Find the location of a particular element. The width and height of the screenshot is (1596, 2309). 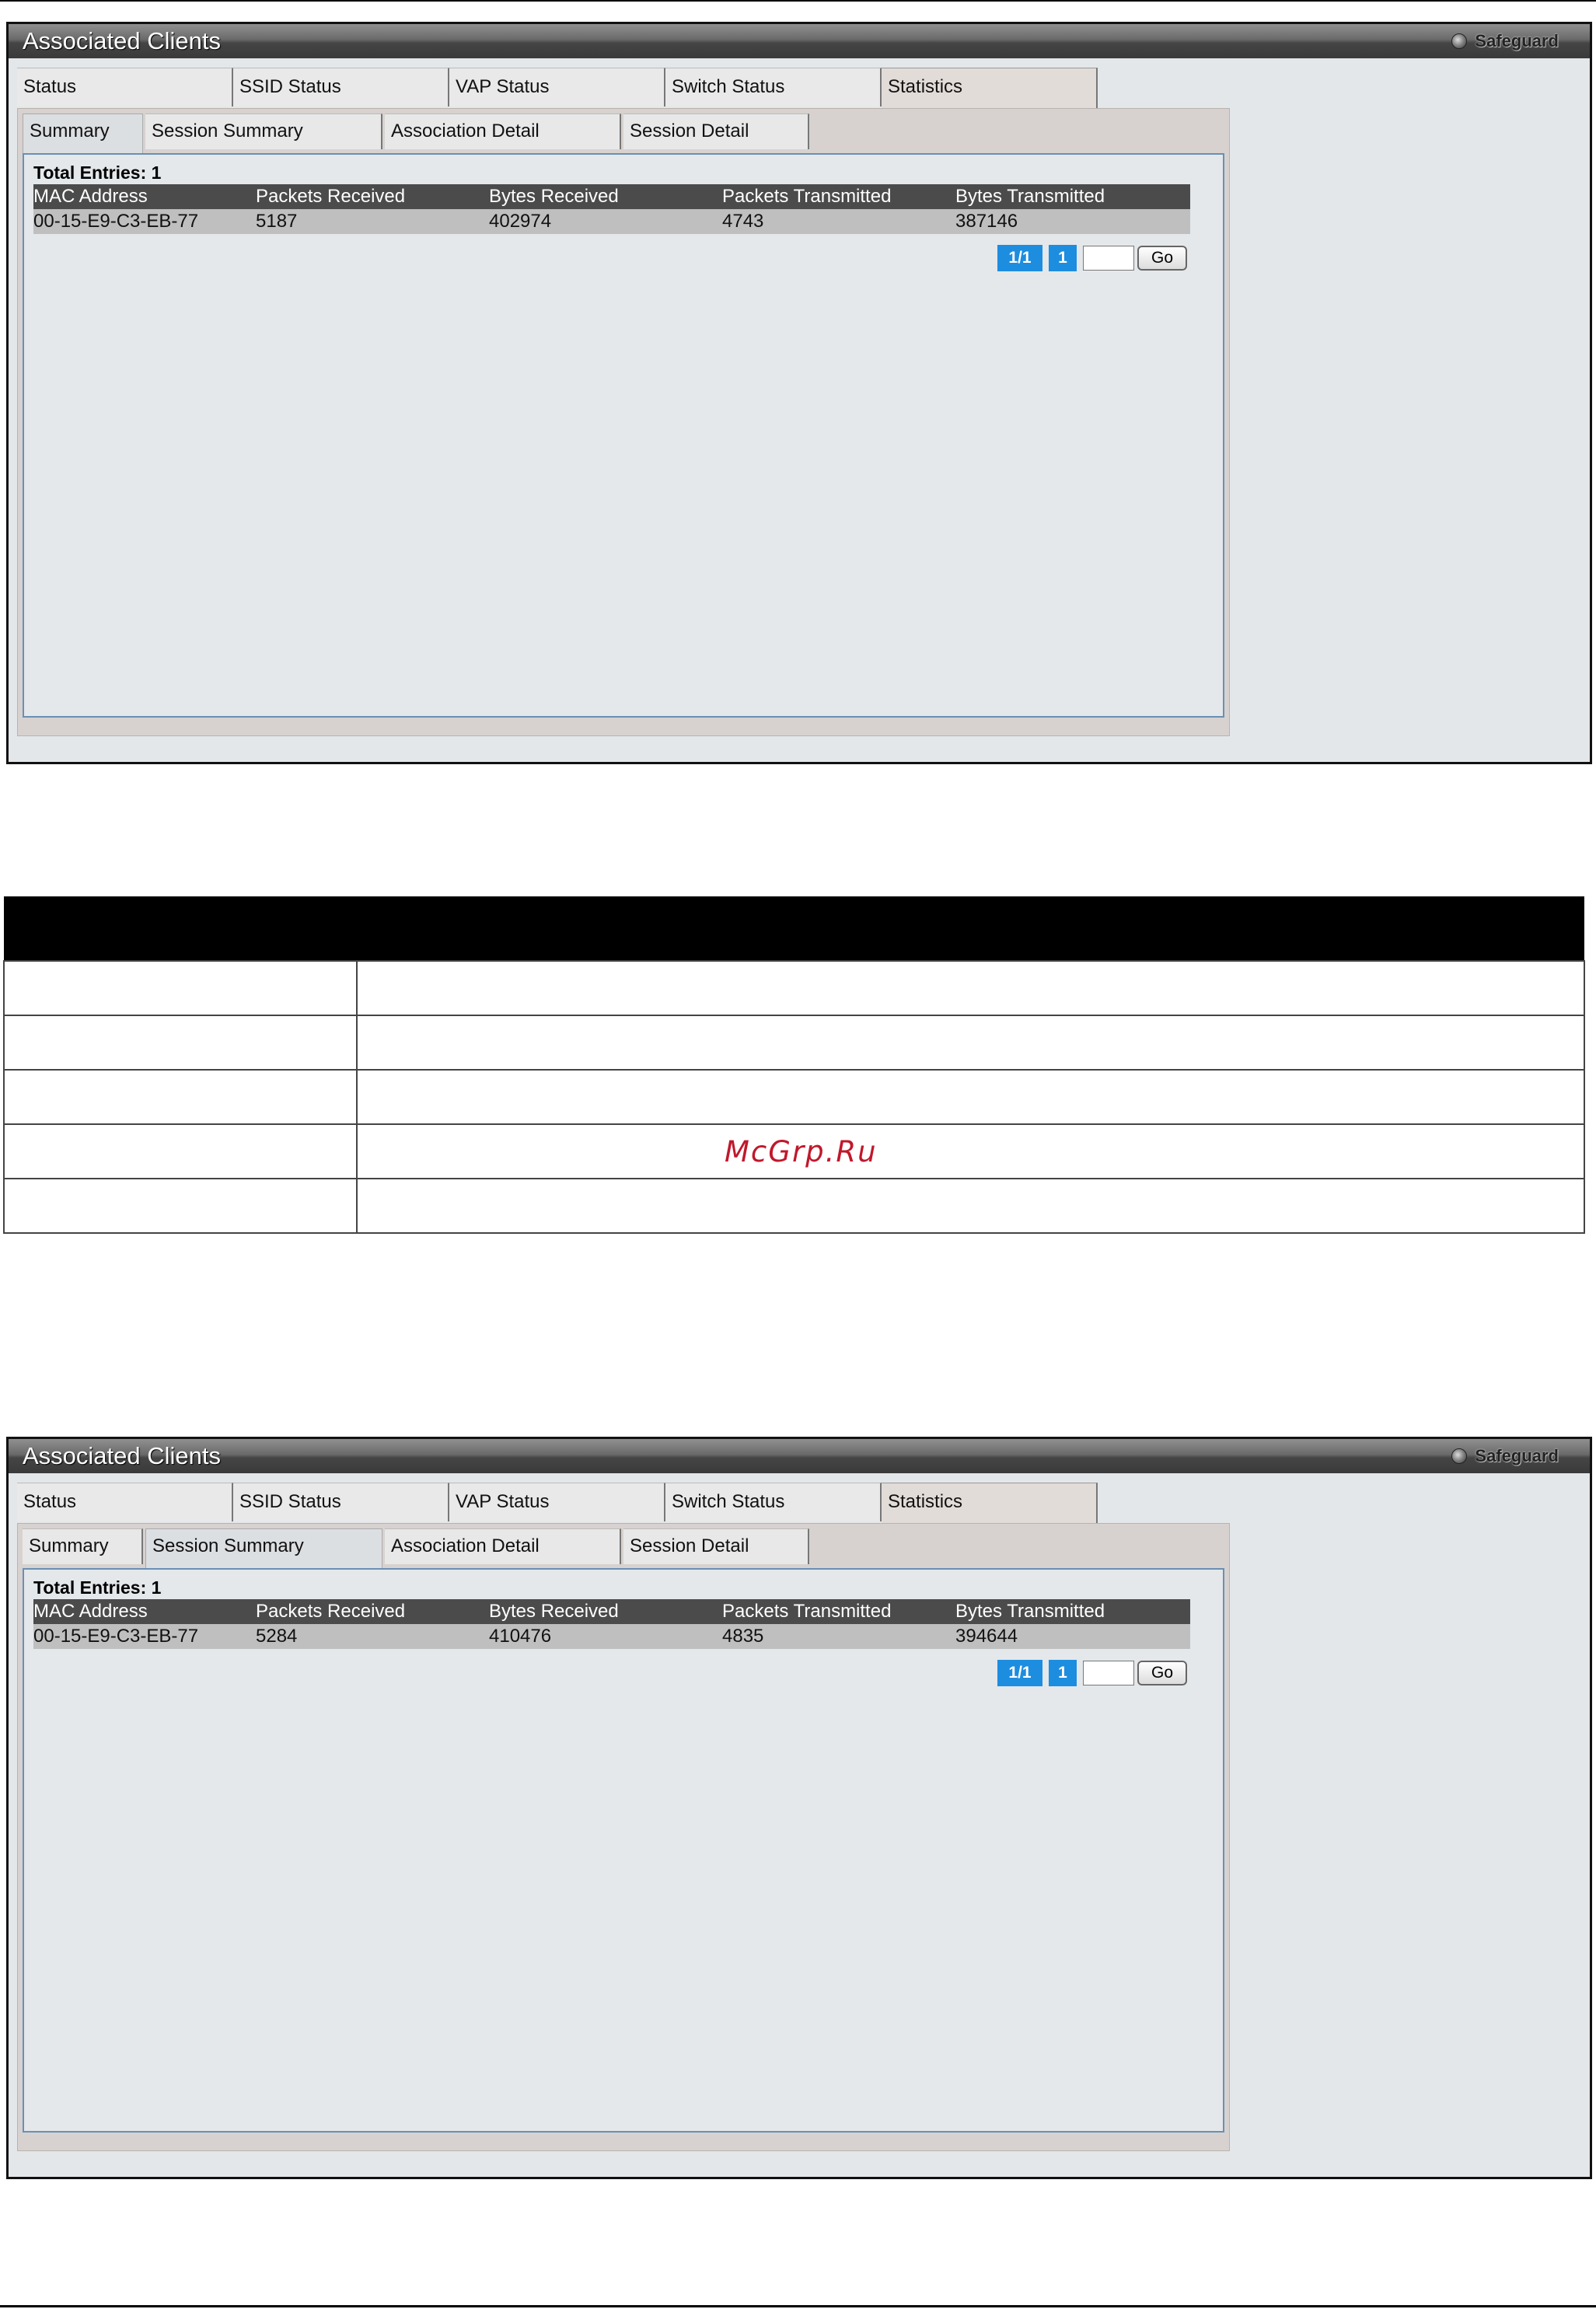

cell-packets-transmitted: 4743 is located at coordinates (743, 222).